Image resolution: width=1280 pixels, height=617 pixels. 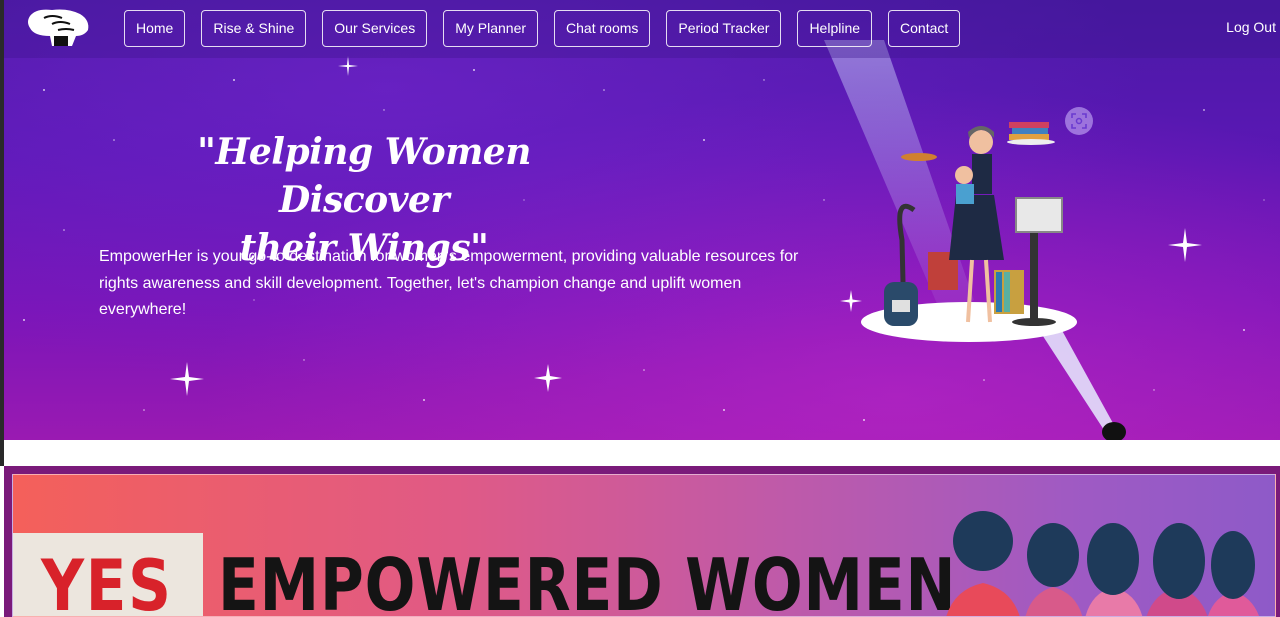 What do you see at coordinates (375, 28) in the screenshot?
I see `nav-our-services: Our Services` at bounding box center [375, 28].